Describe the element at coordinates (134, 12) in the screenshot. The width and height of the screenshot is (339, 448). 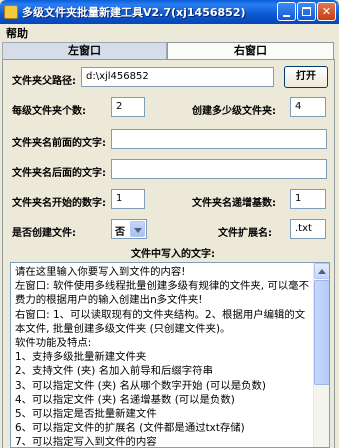
I see `window-title: 多级文件夹批量新建工具V2.7(xj1456852)` at that location.